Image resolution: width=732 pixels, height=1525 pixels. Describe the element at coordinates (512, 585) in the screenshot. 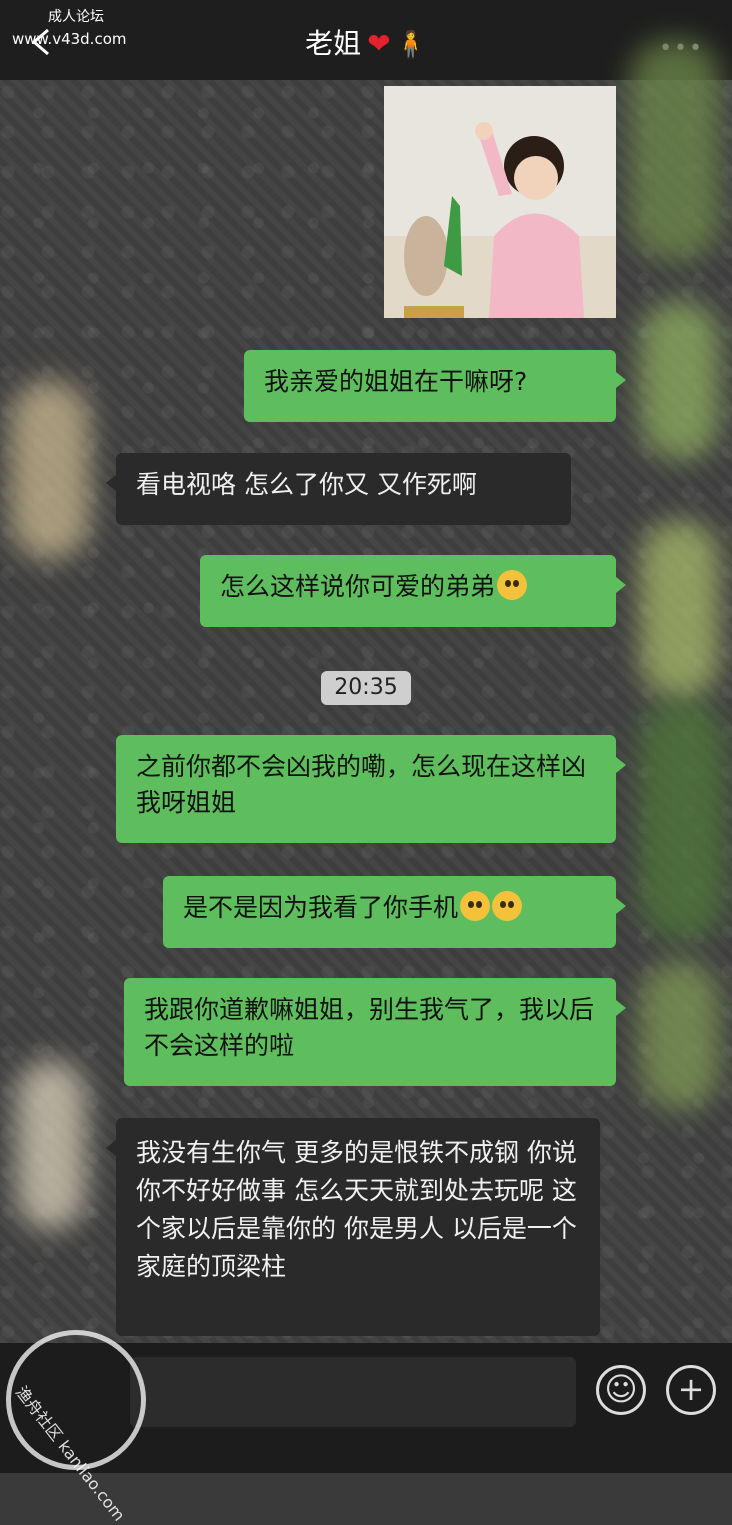

I see `pleading-face-icon` at that location.